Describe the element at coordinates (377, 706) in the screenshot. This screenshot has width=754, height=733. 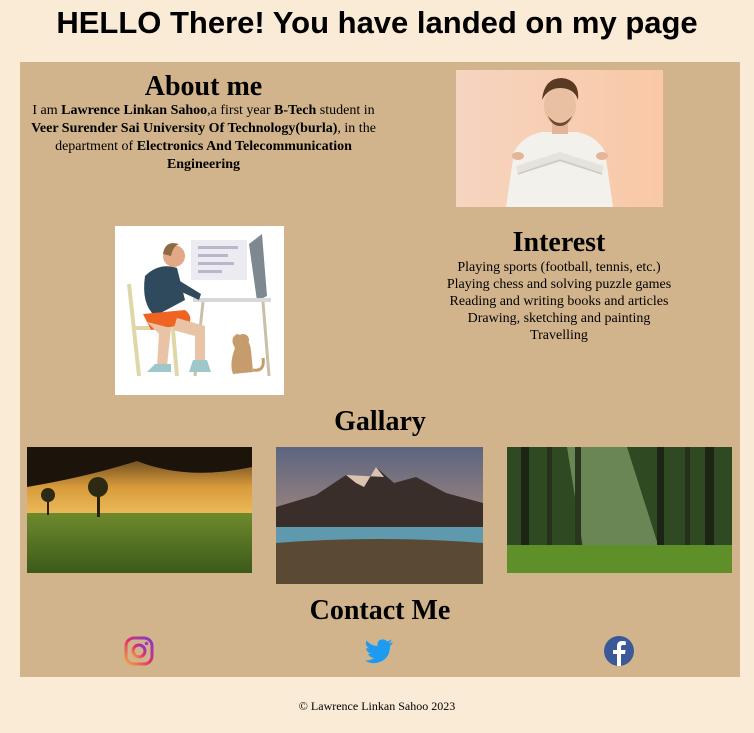
I see `footer-copyright: © Lawrence Linkan Sahoo 2023` at that location.